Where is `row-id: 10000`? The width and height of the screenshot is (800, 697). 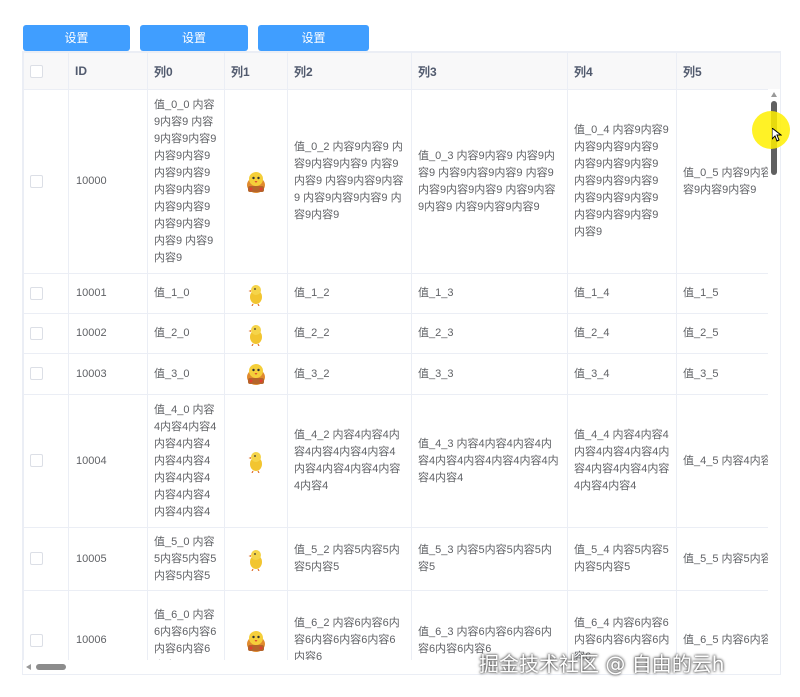
row-id: 10000 is located at coordinates (108, 181).